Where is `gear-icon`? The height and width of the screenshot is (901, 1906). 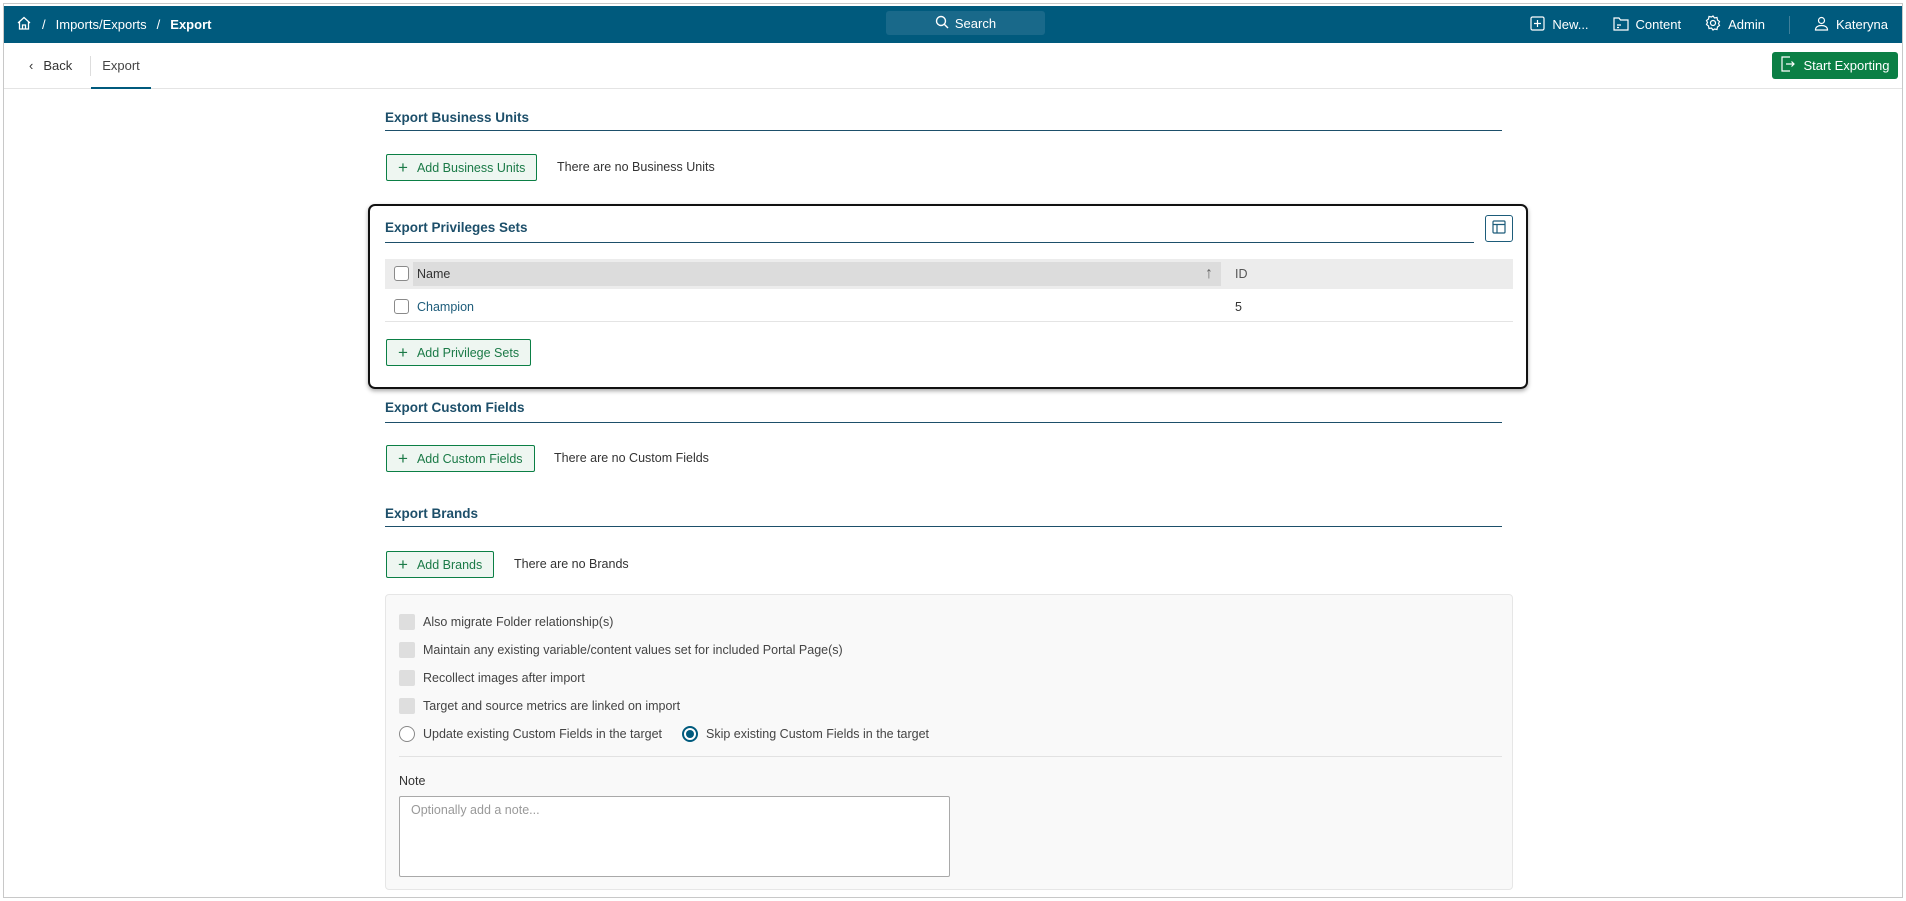 gear-icon is located at coordinates (1713, 24).